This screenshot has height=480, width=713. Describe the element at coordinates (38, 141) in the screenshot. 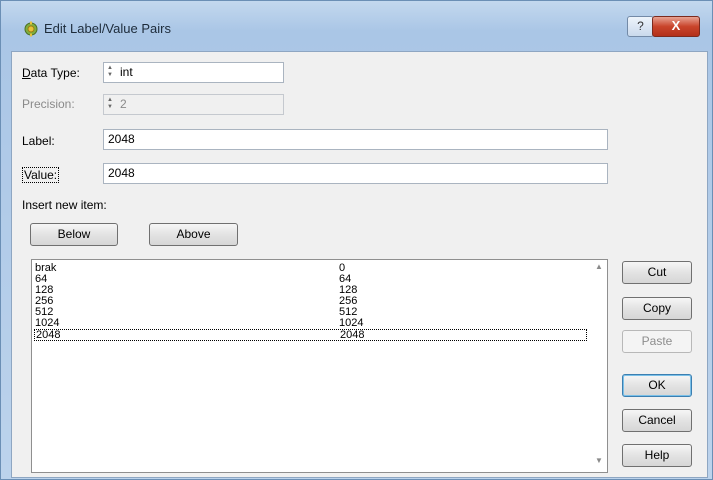

I see `label-label: Label:` at that location.